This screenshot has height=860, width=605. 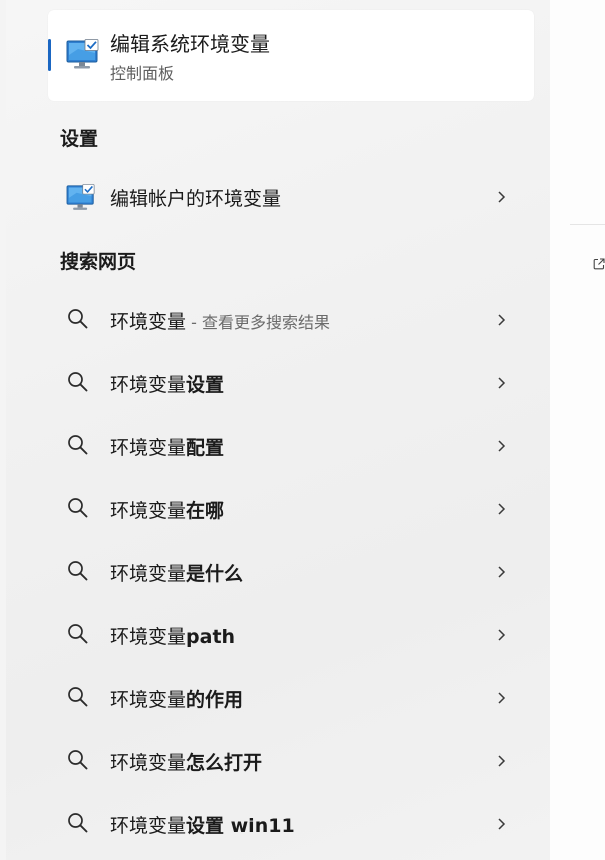 I want to click on settings-section-heading: 设置, so click(x=79, y=139).